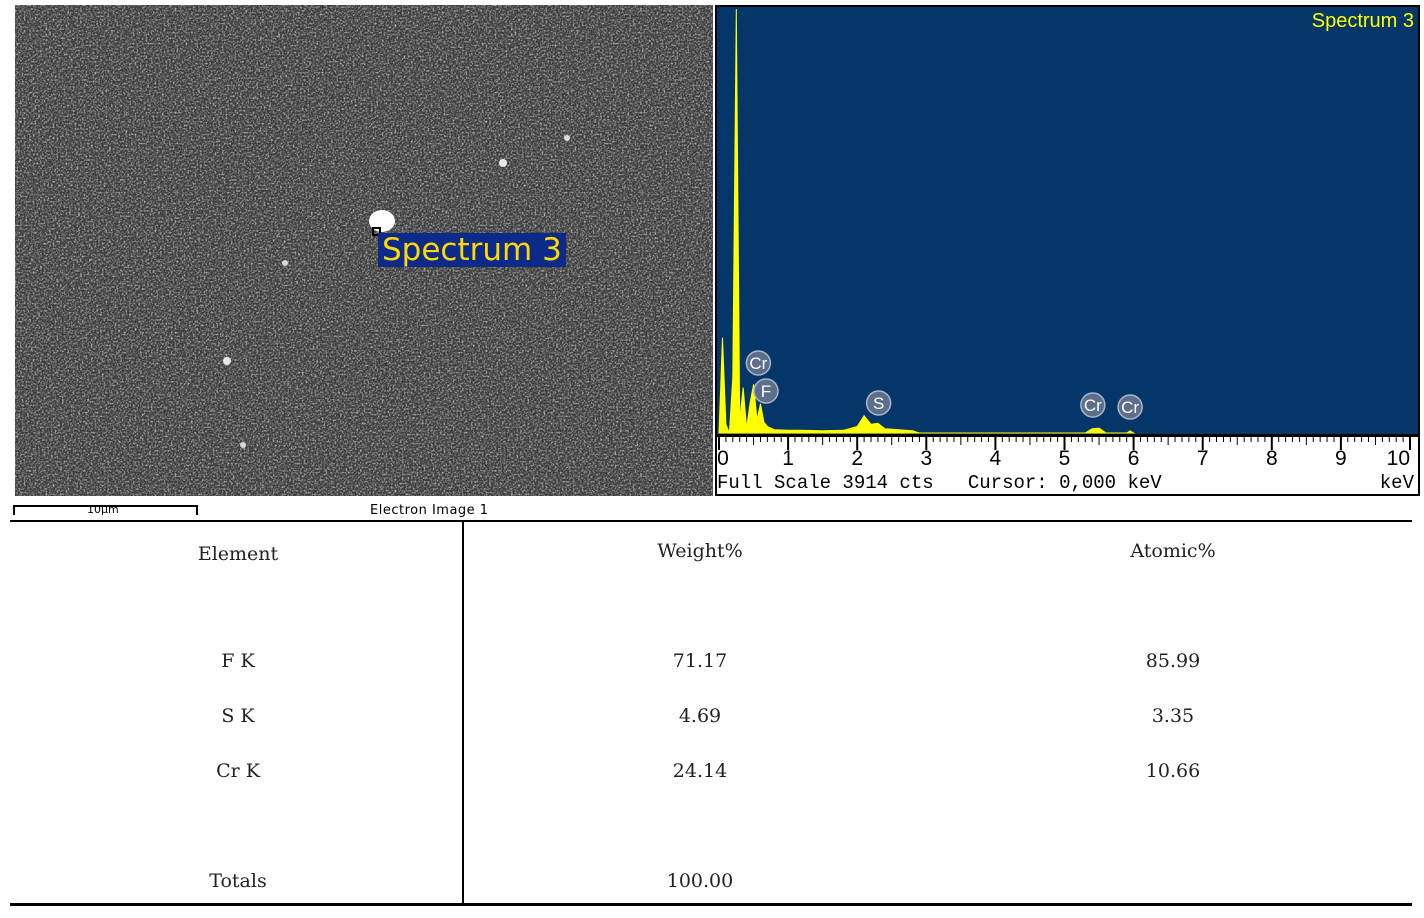 This screenshot has width=1424, height=918. Describe the element at coordinates (939, 483) in the screenshot. I see `eds-footer-text: Full Scale 3914 cts Cursor: 0,000 keV` at that location.